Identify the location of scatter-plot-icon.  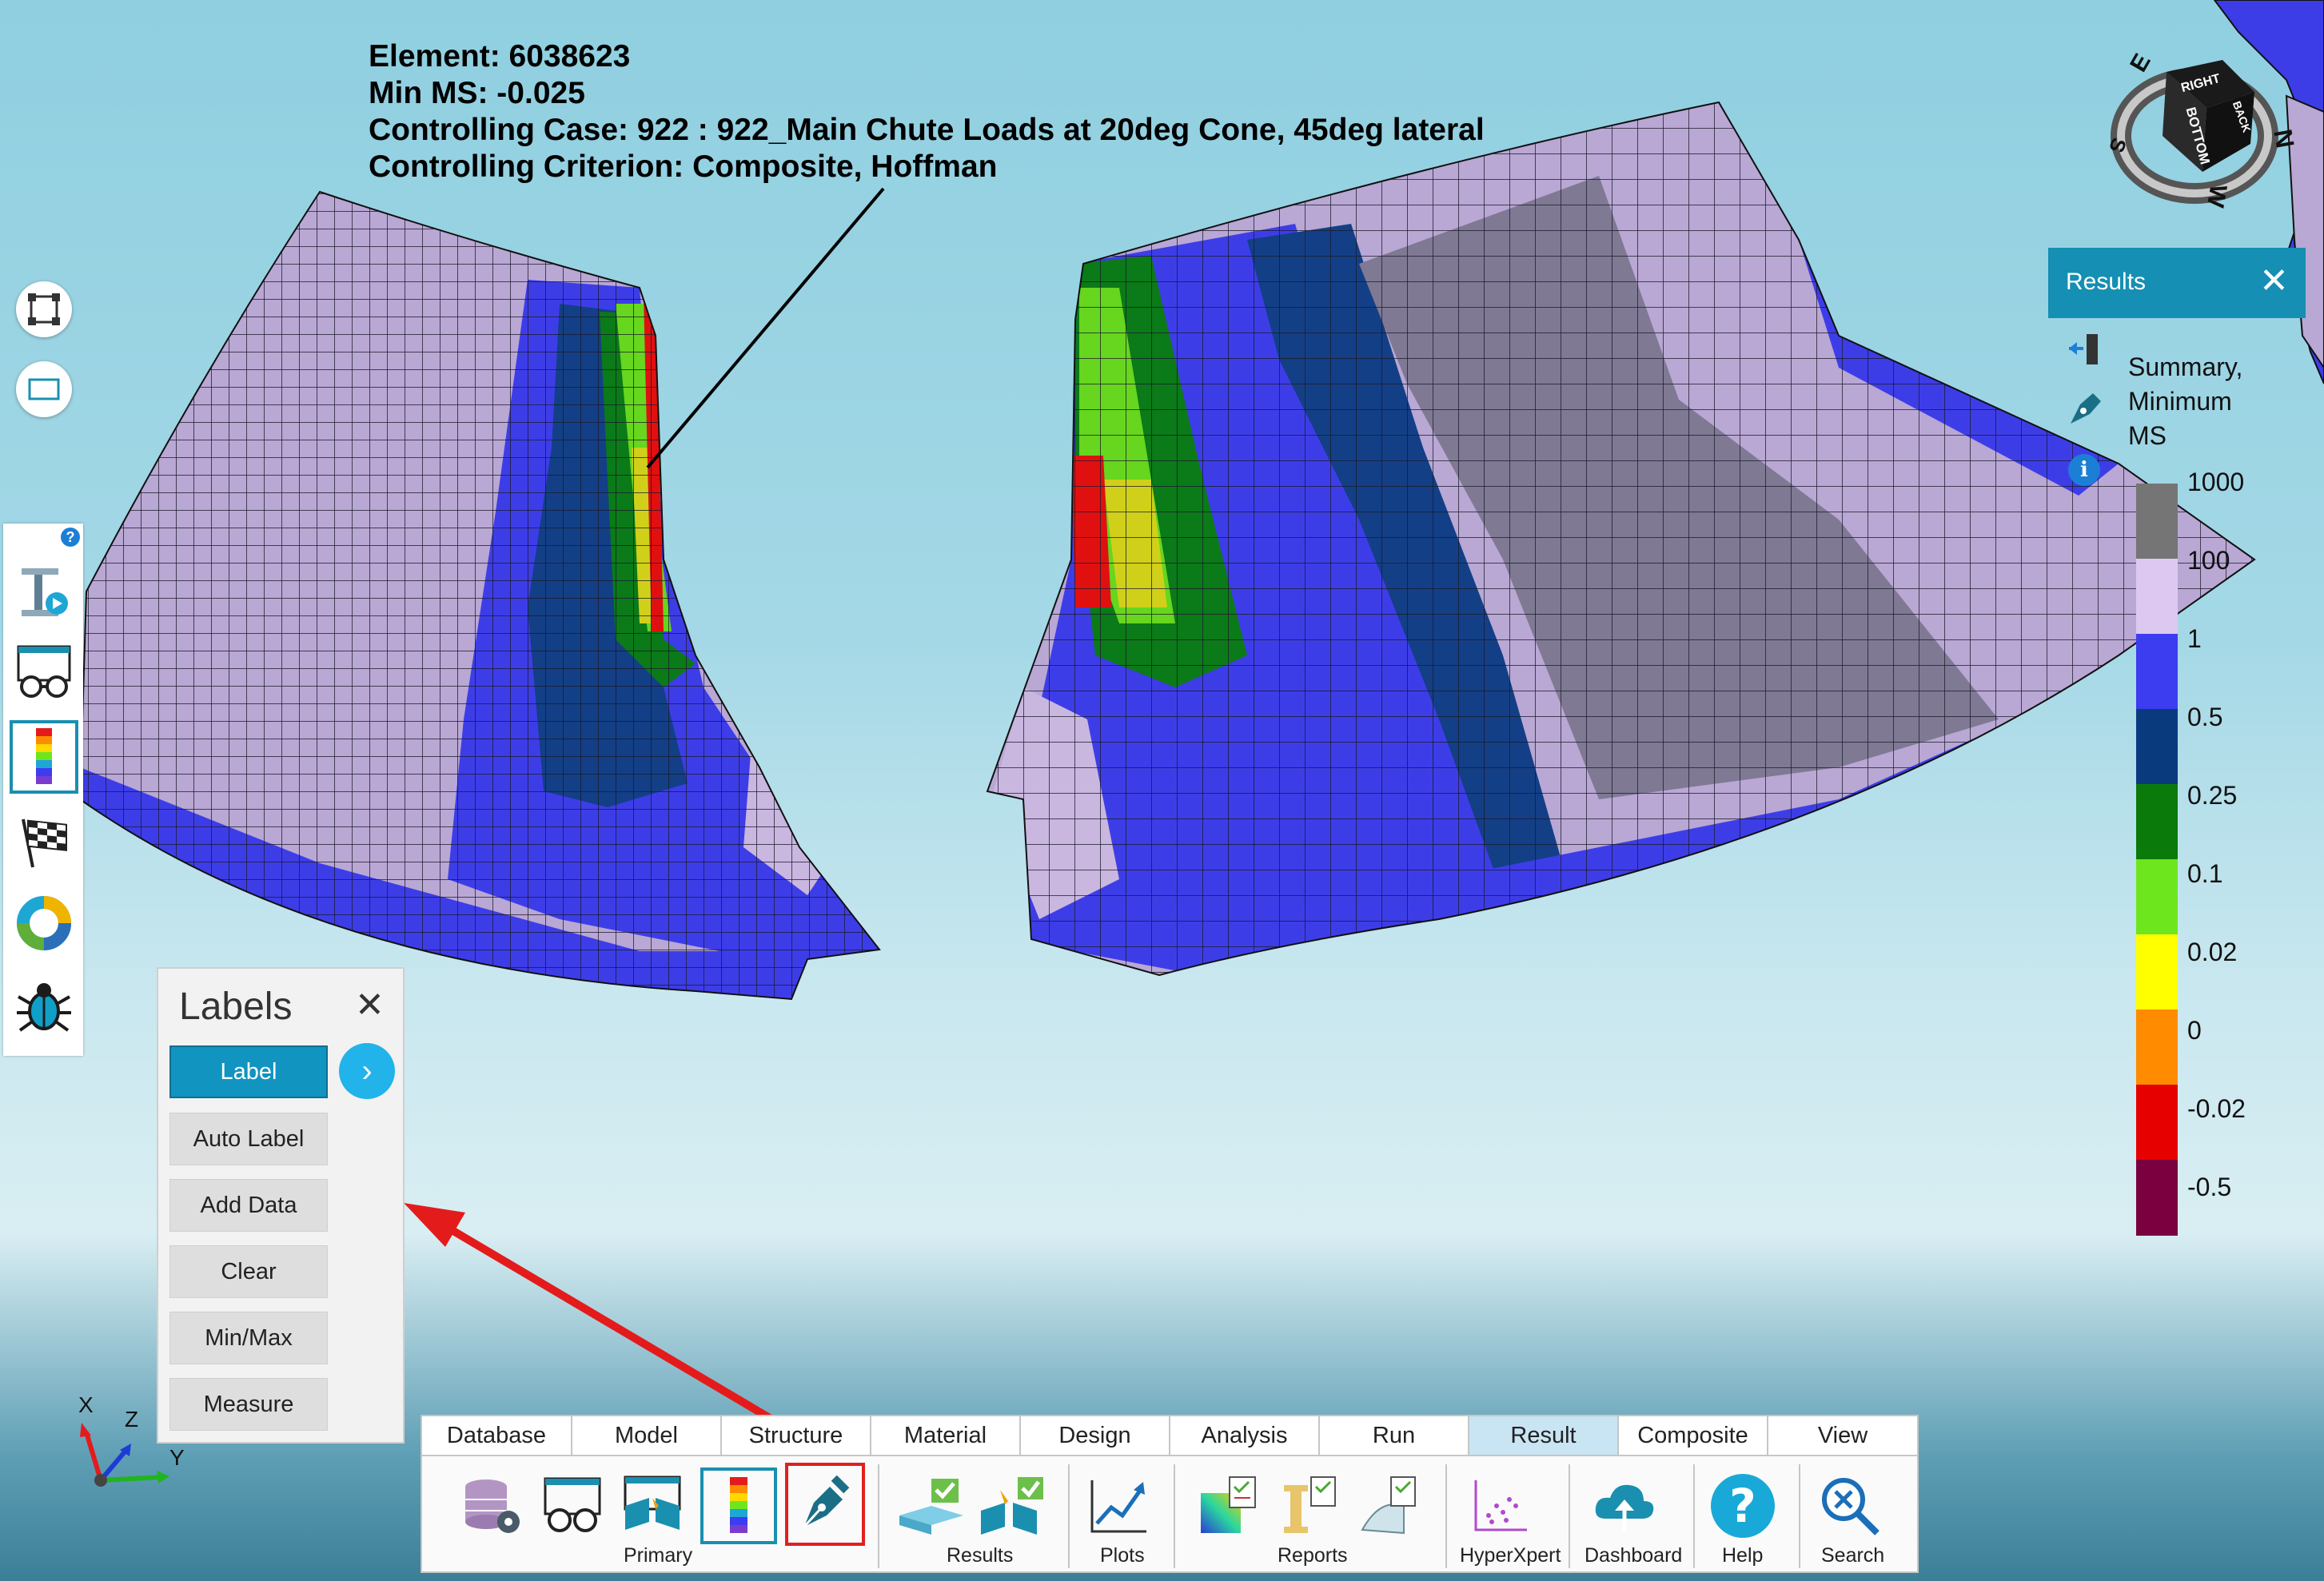
(1501, 1506).